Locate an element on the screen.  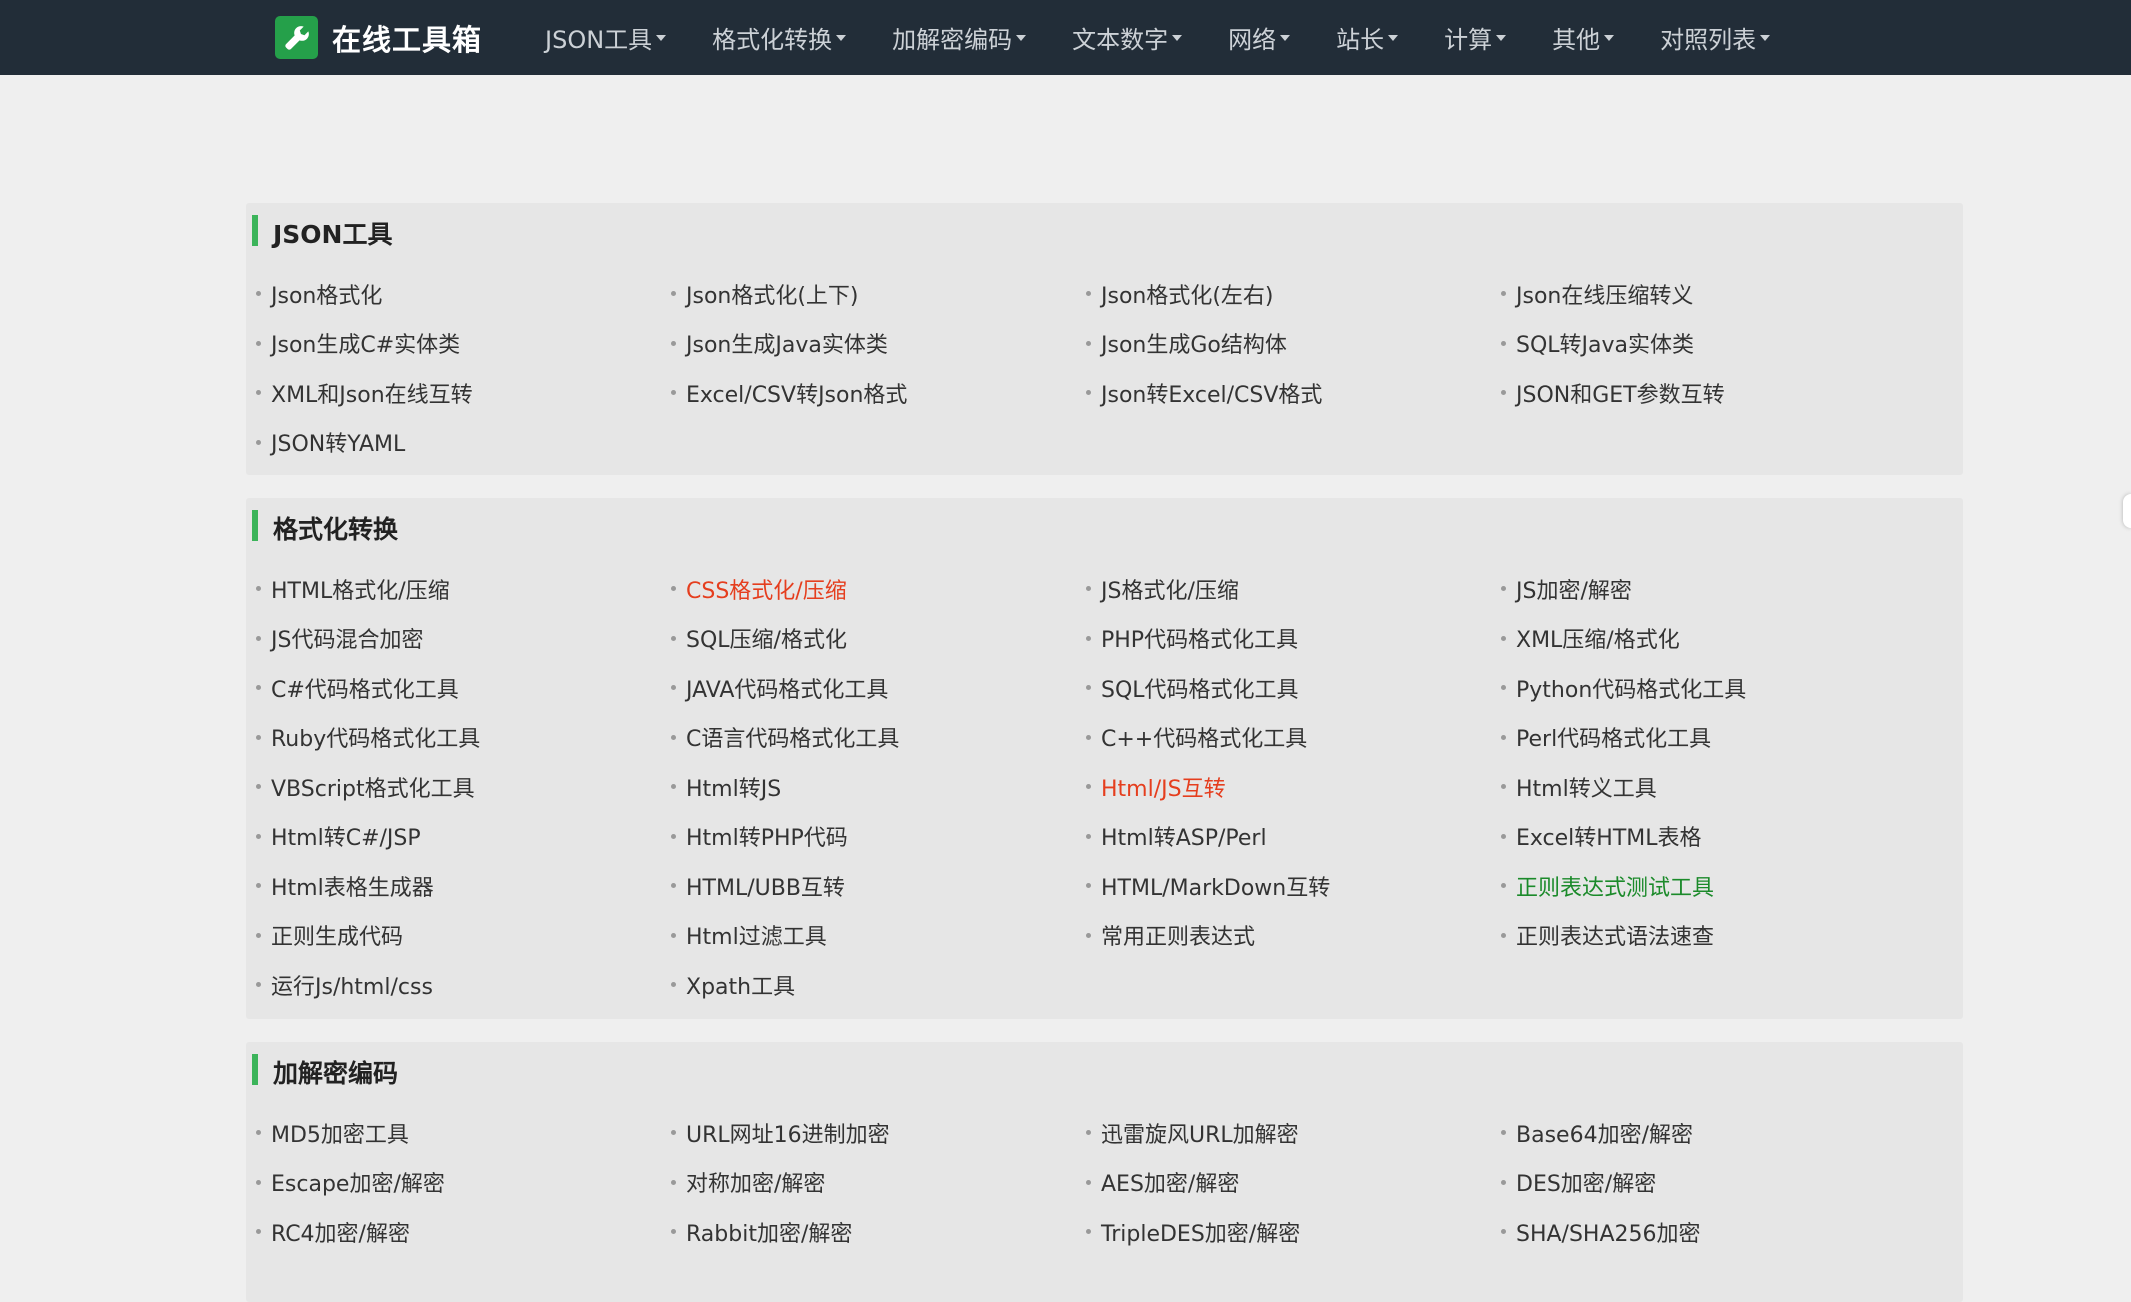
tool-link-label: Escape加密/解密 is located at coordinates (358, 1185).